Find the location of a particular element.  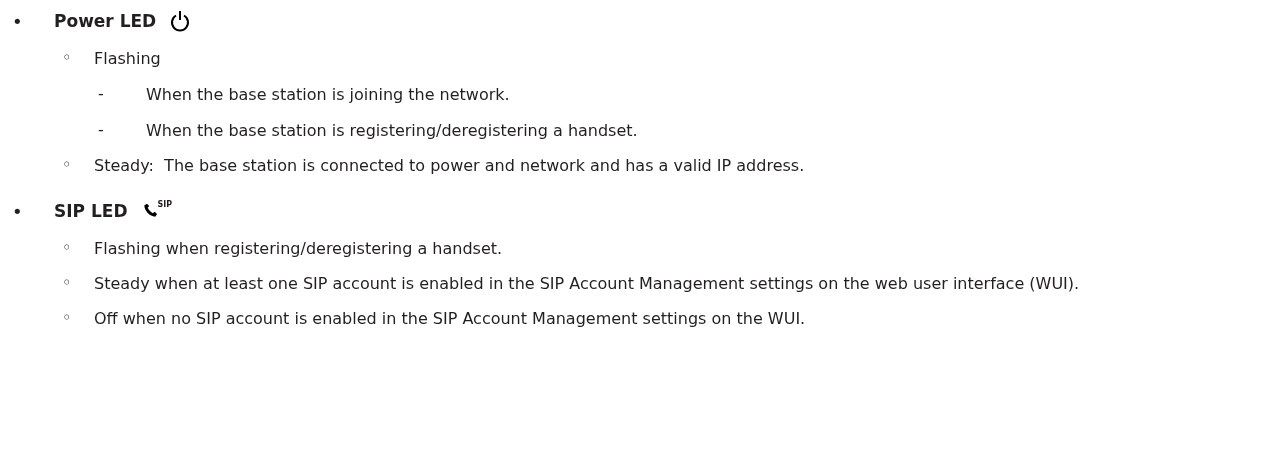

list-text: Flashing when registering/deregistering a handset. is located at coordinates (298, 248).